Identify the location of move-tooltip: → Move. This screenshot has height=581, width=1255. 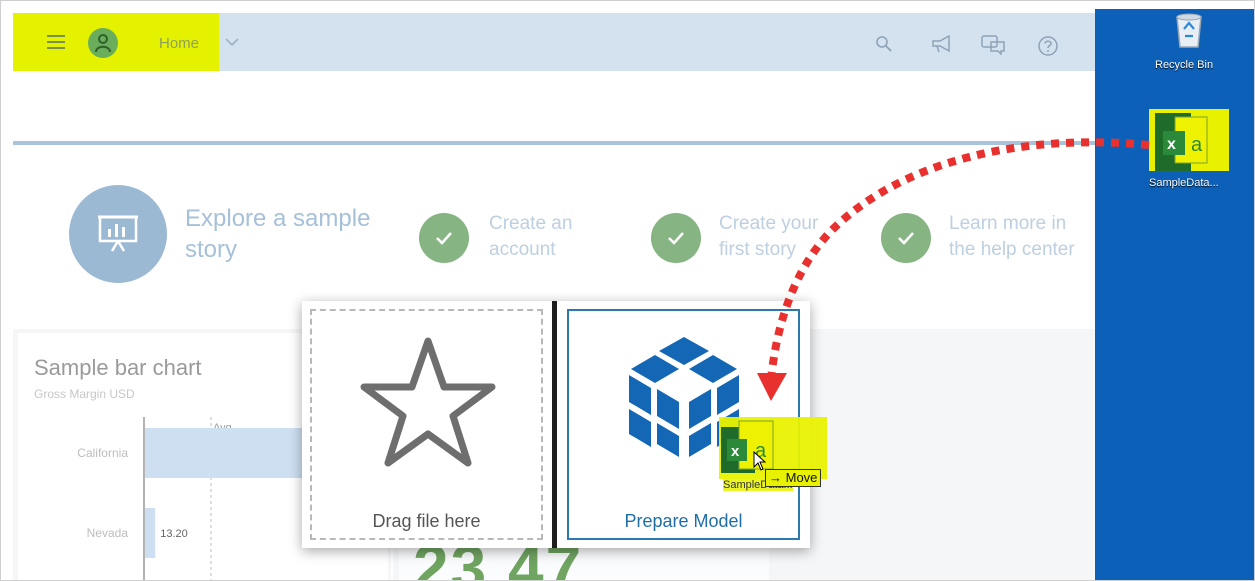
(793, 478).